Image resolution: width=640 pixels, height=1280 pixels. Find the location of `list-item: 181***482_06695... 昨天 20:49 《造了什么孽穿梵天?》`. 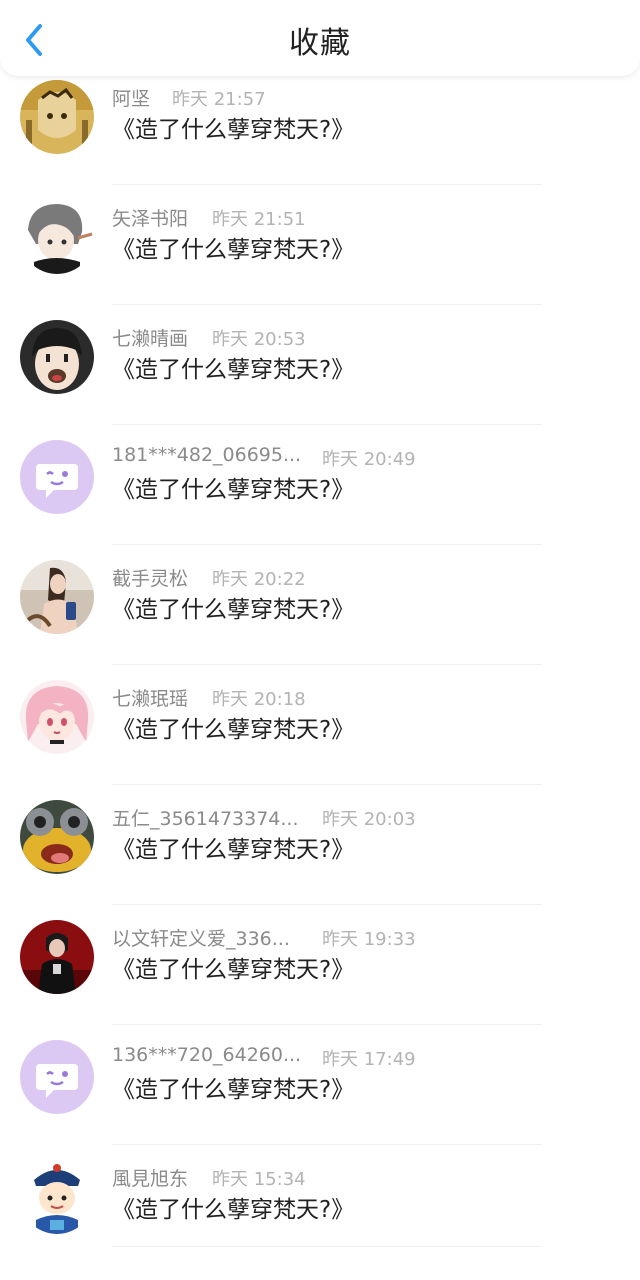

list-item: 181***482_06695... 昨天 20:49 《造了什么孽穿梵天?》 is located at coordinates (320, 500).